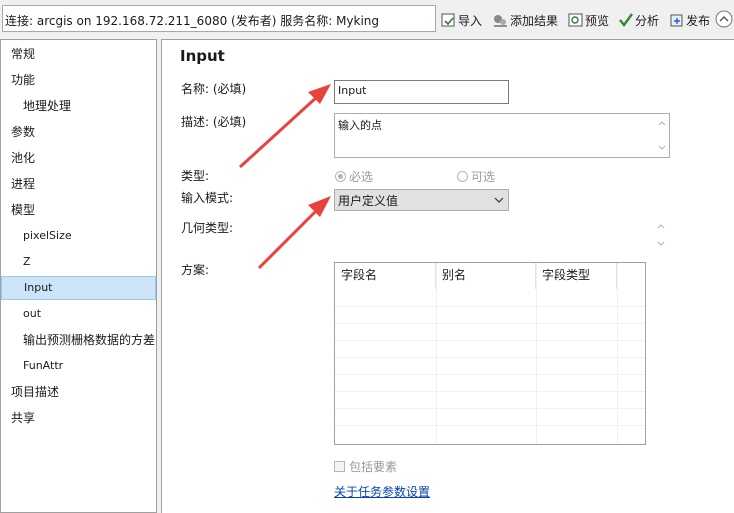 The height and width of the screenshot is (513, 734). What do you see at coordinates (421, 200) in the screenshot?
I see `input-mode-select: 用户定义值` at bounding box center [421, 200].